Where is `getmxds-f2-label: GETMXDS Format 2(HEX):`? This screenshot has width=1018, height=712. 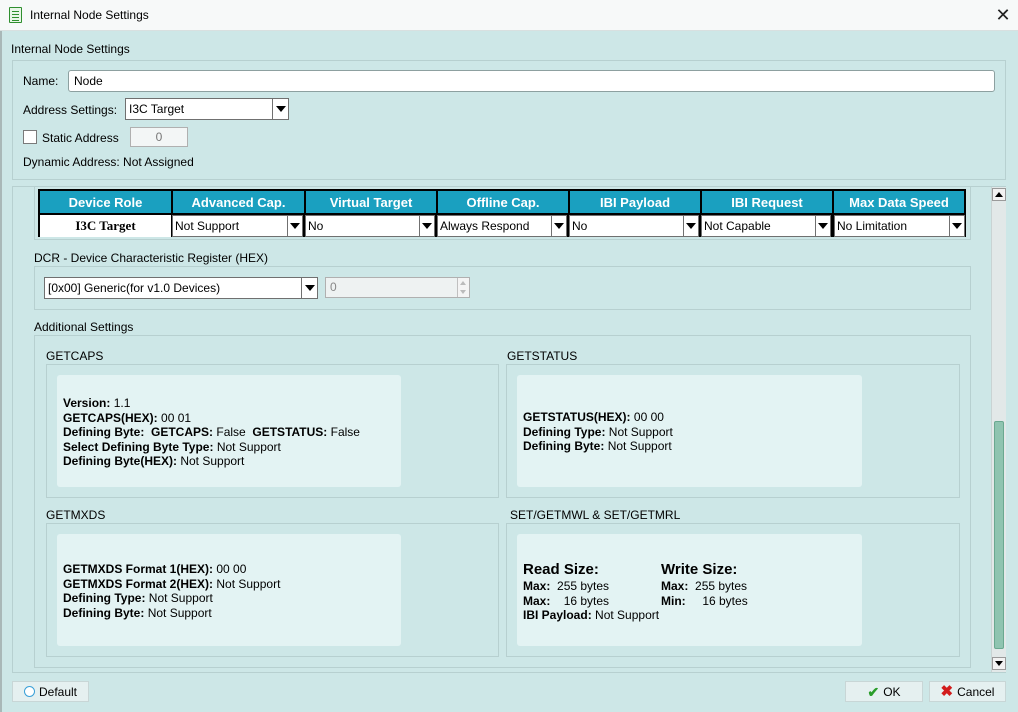 getmxds-f2-label: GETMXDS Format 2(HEX): is located at coordinates (138, 583).